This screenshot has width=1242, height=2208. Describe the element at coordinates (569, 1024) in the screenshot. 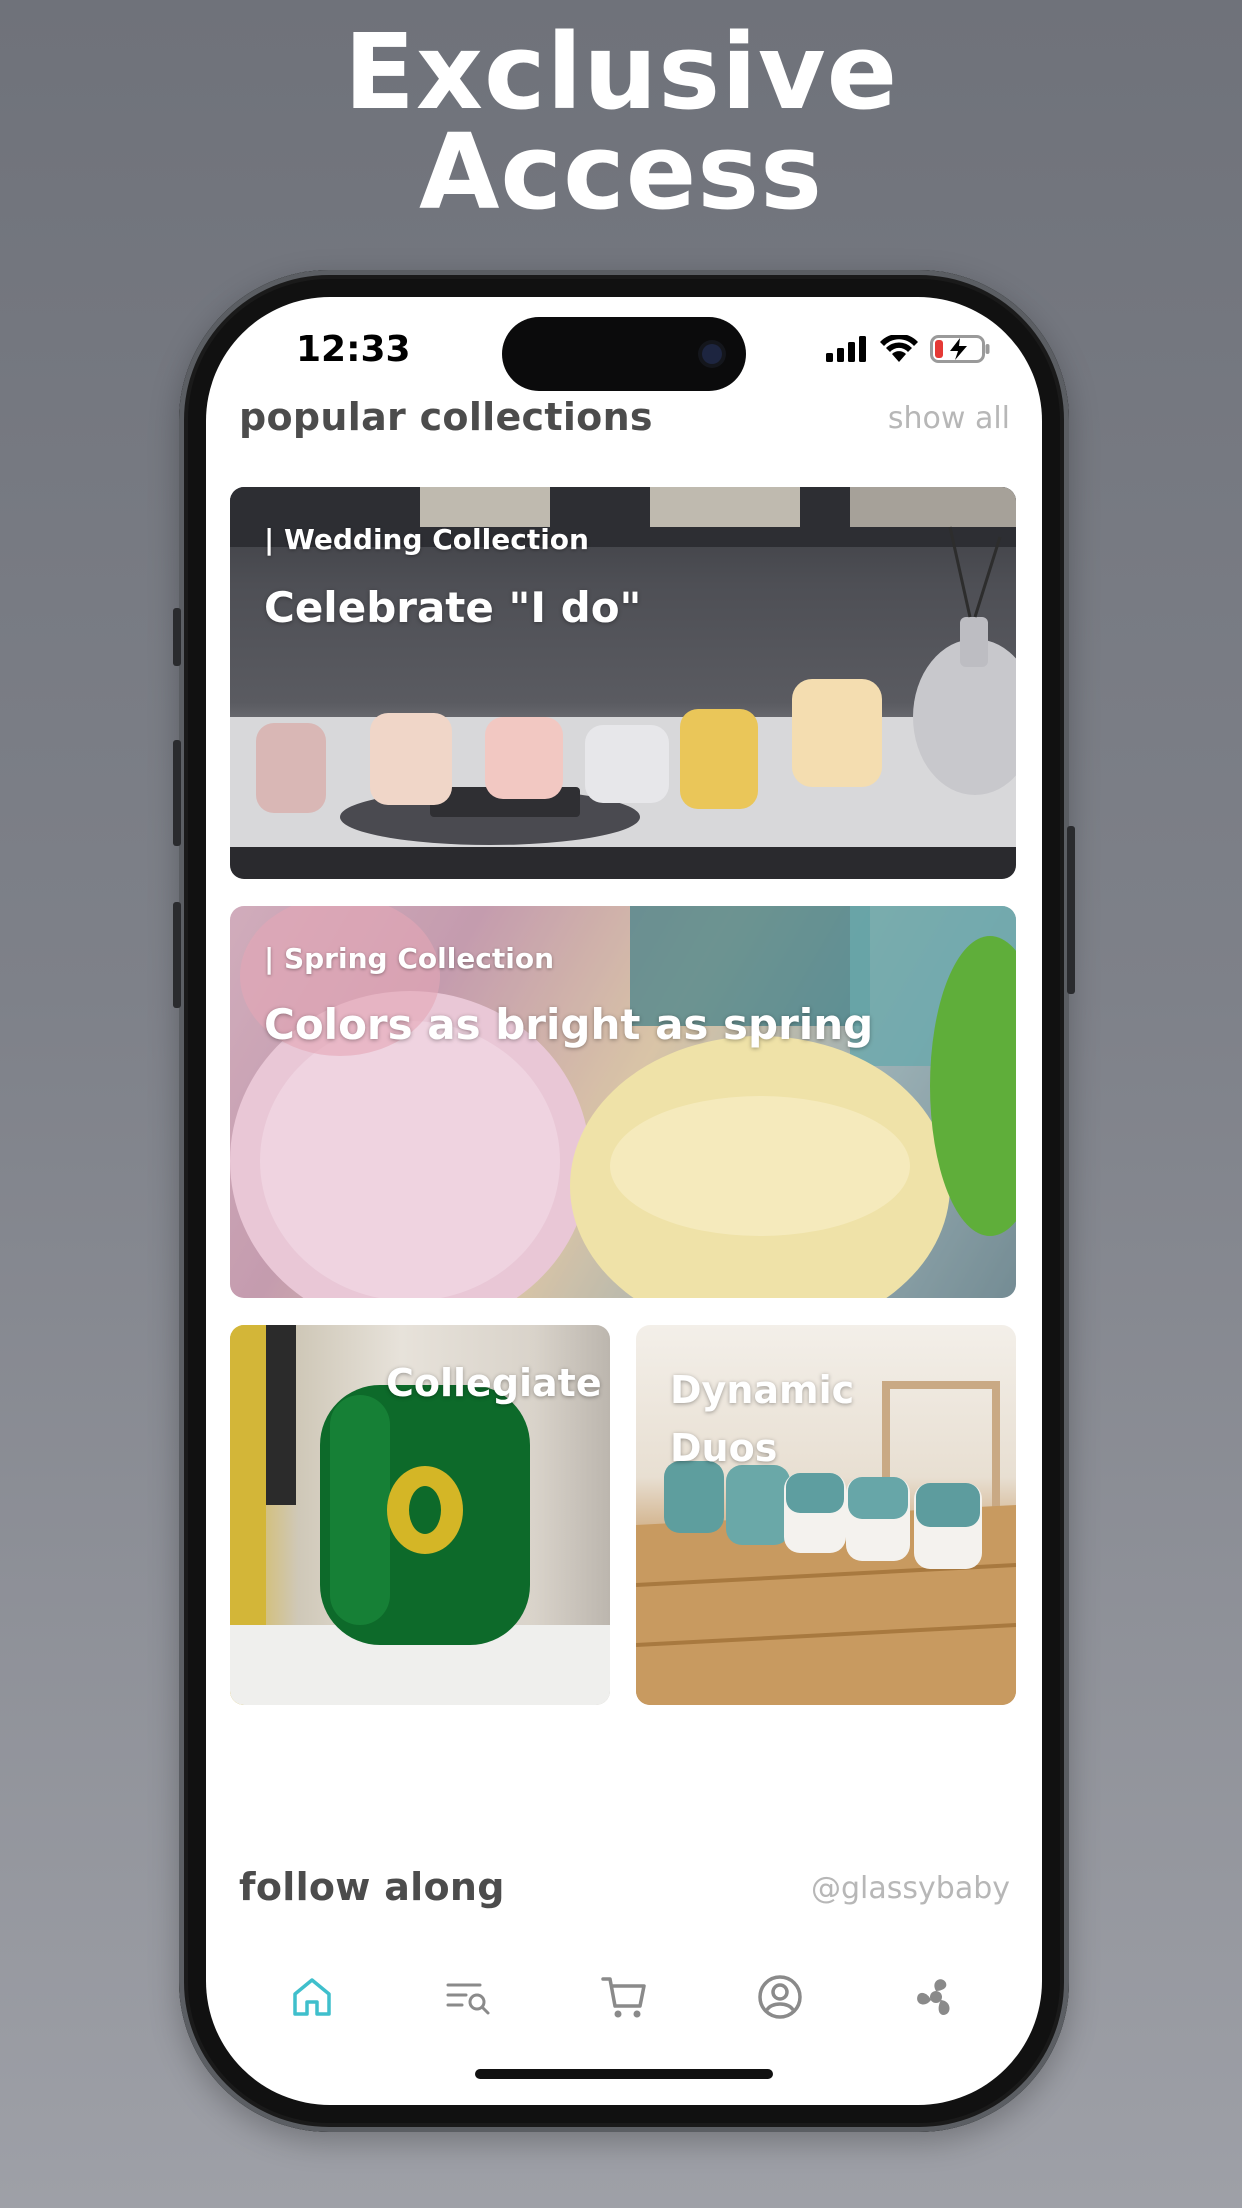

I see `spring-collection-headline: Colors as bright as spring` at that location.